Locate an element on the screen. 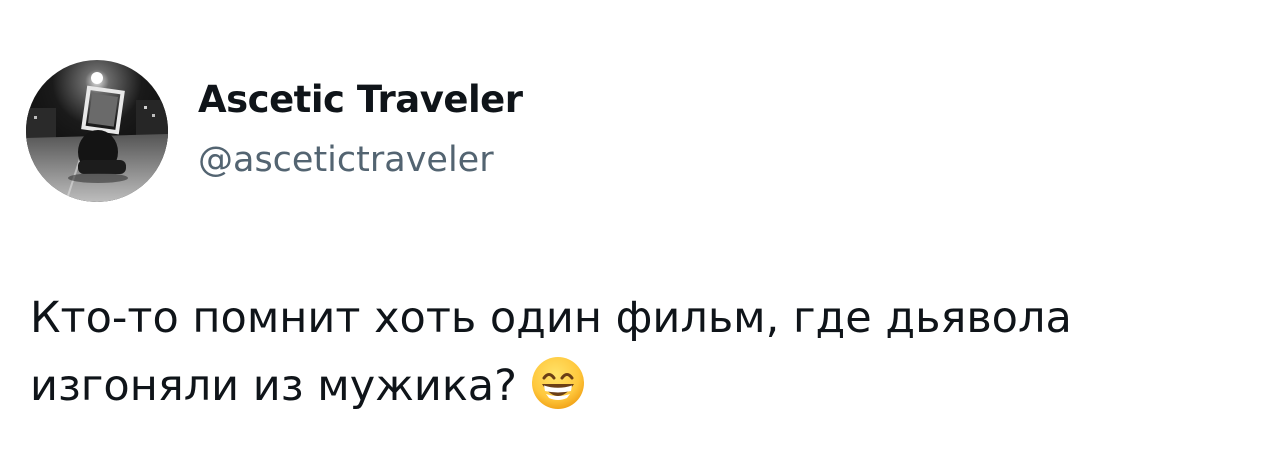 The width and height of the screenshot is (1284, 469). author-handle: @ascetictraveler is located at coordinates (346, 160).